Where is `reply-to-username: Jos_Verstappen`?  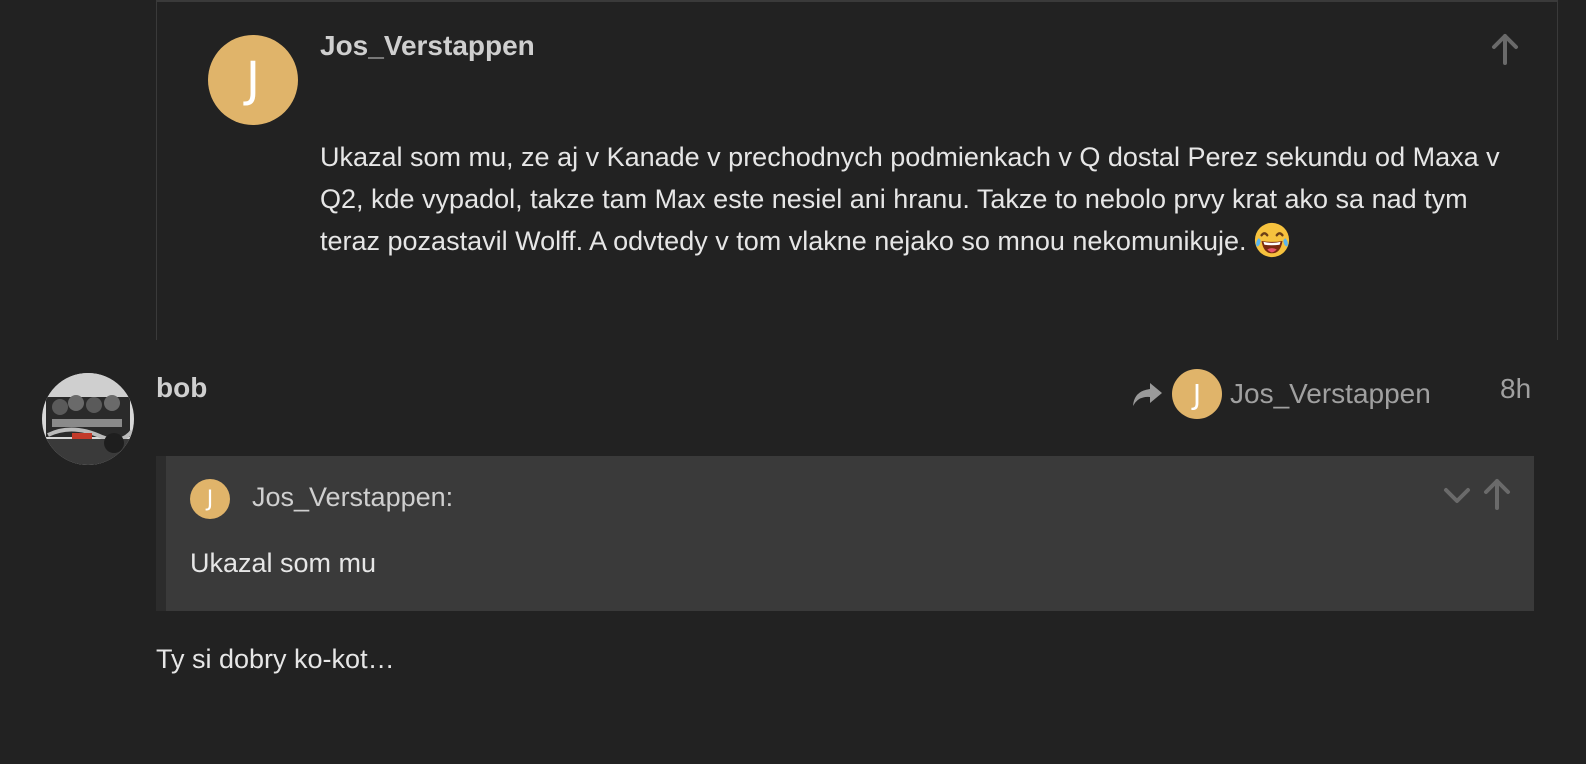
reply-to-username: Jos_Verstappen is located at coordinates (1330, 393).